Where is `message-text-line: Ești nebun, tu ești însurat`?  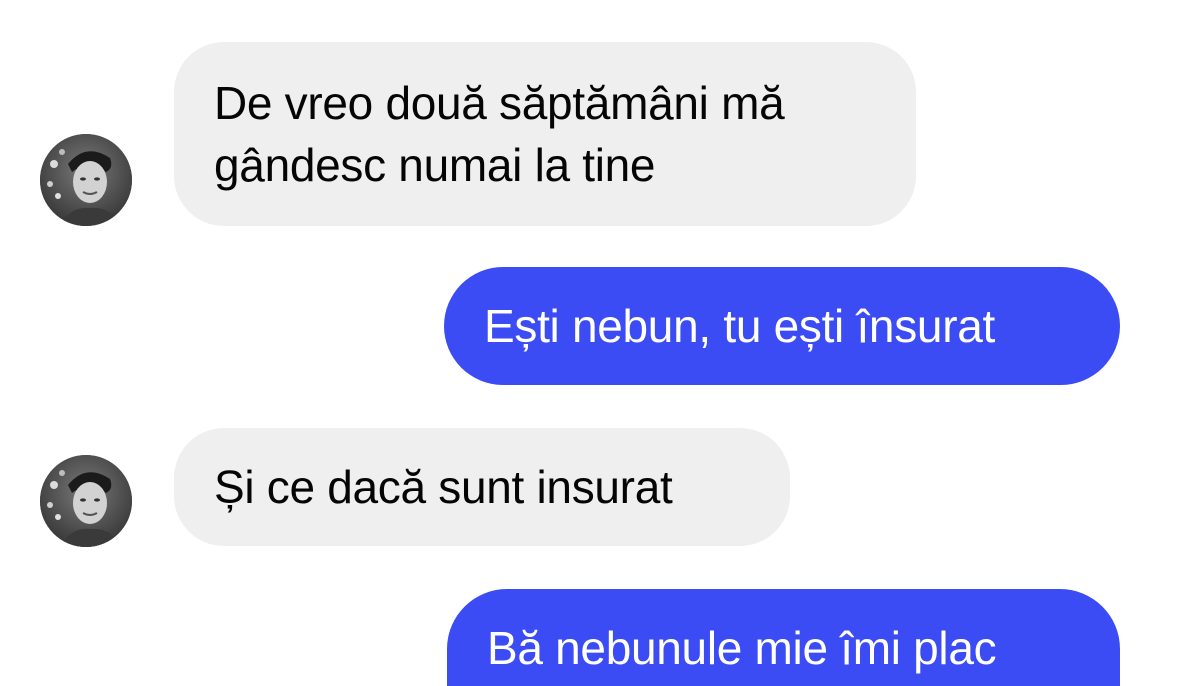 message-text-line: Ești nebun, tu ești însurat is located at coordinates (739, 326).